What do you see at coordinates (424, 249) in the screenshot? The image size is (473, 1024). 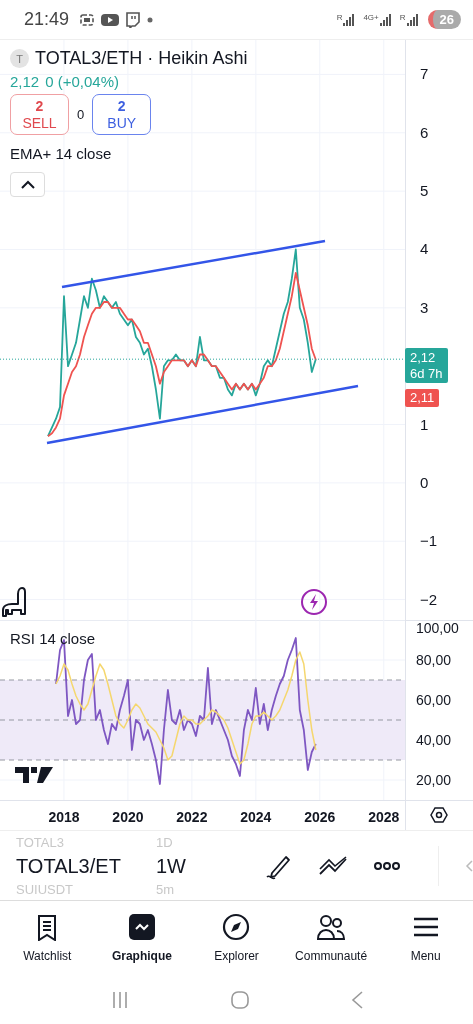 I see `axis-label: 4` at bounding box center [424, 249].